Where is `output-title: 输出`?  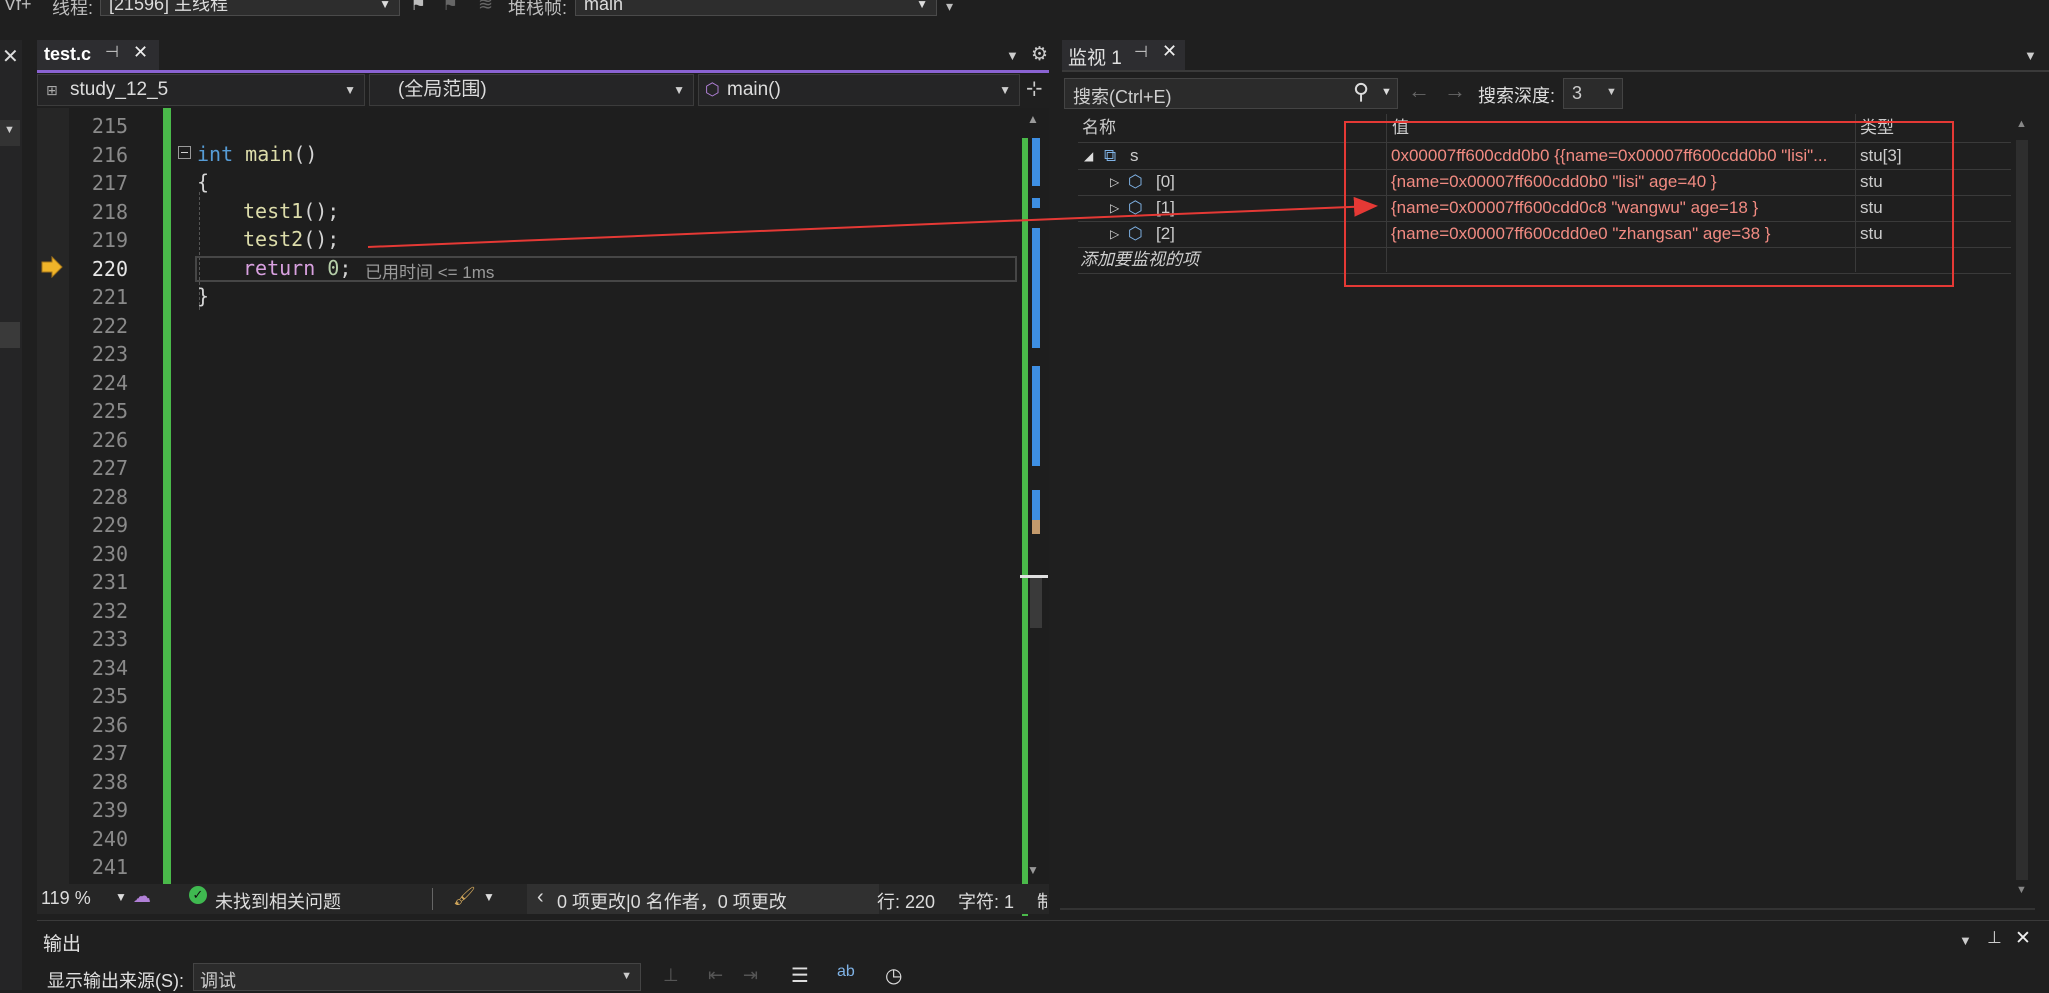 output-title: 输出 is located at coordinates (62, 944).